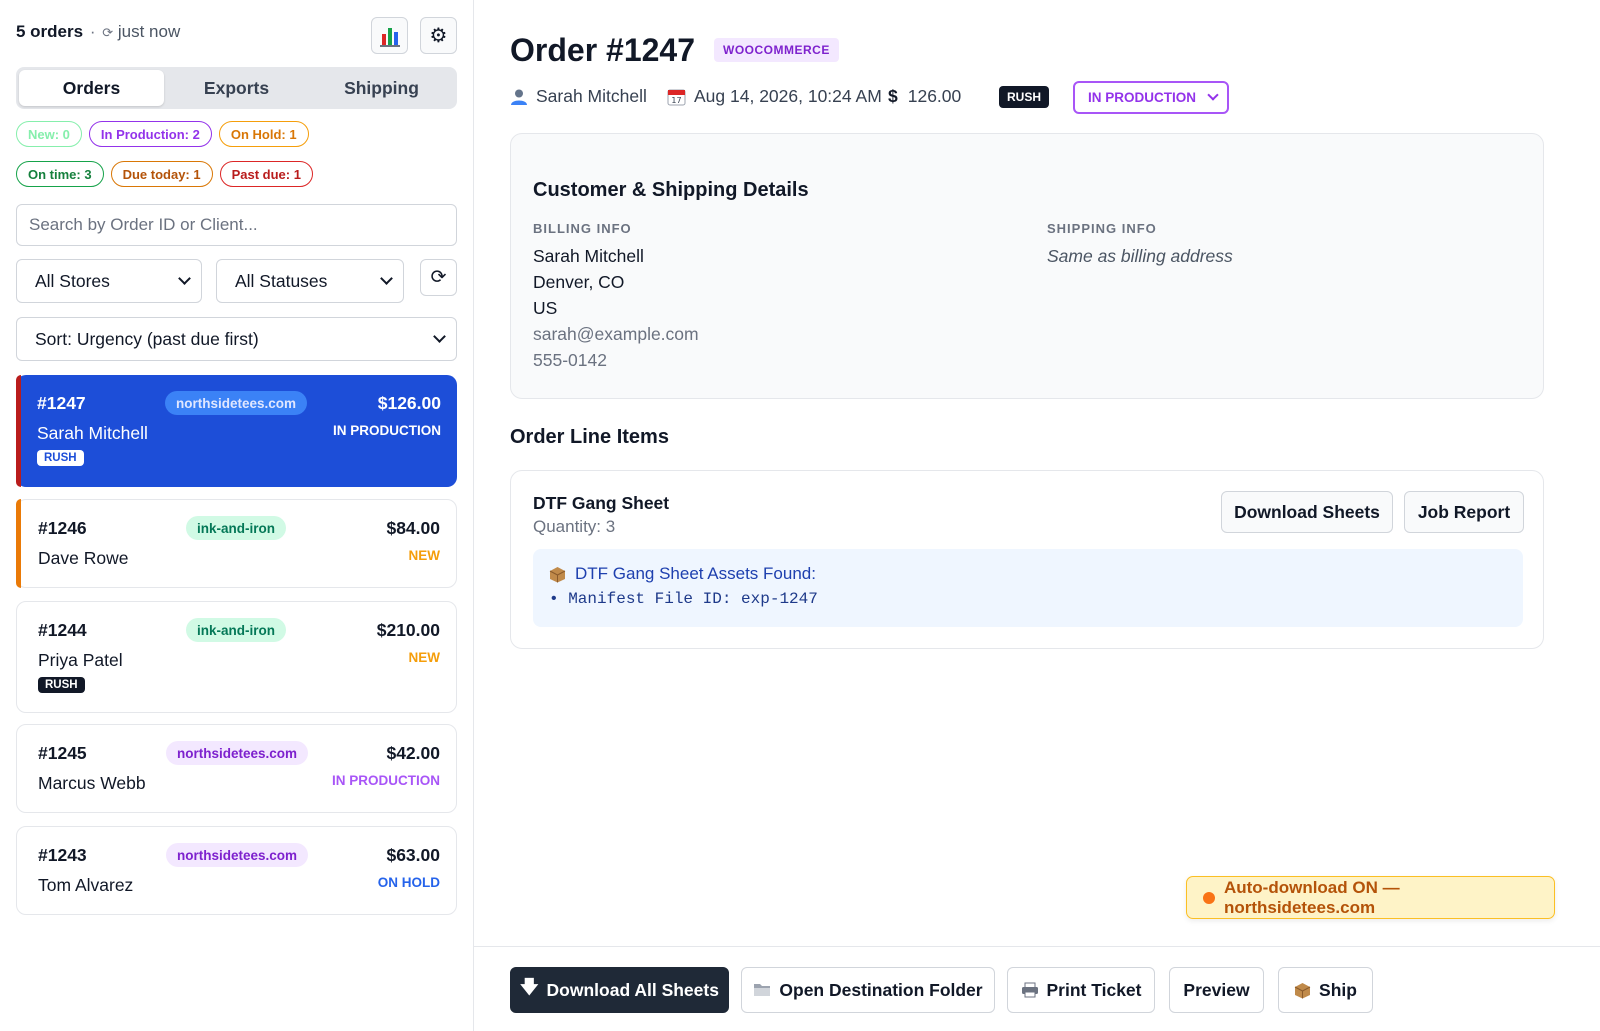 The width and height of the screenshot is (1600, 1031). What do you see at coordinates (683, 599) in the screenshot?
I see `manifest-line: • Manifest File ID: exp-1247` at bounding box center [683, 599].